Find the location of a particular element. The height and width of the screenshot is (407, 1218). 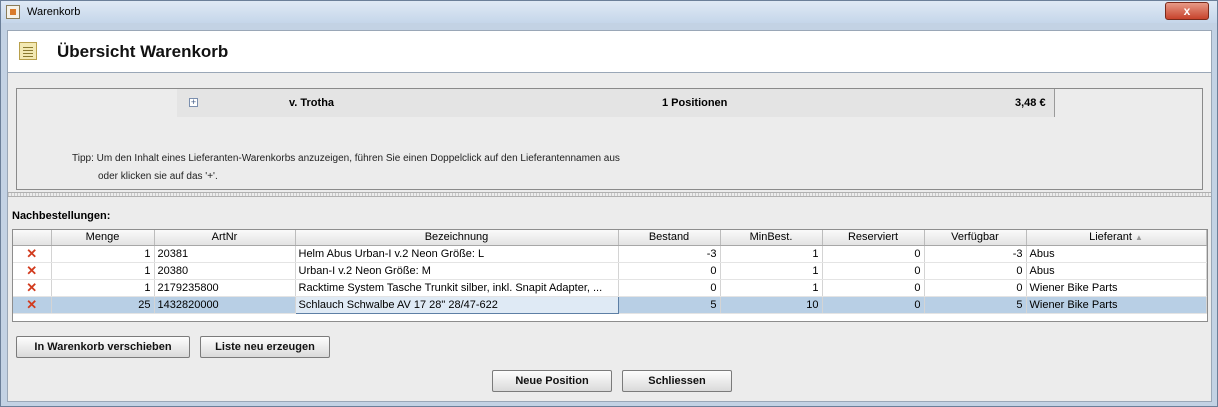

cell-bestand: 5 is located at coordinates (669, 305).